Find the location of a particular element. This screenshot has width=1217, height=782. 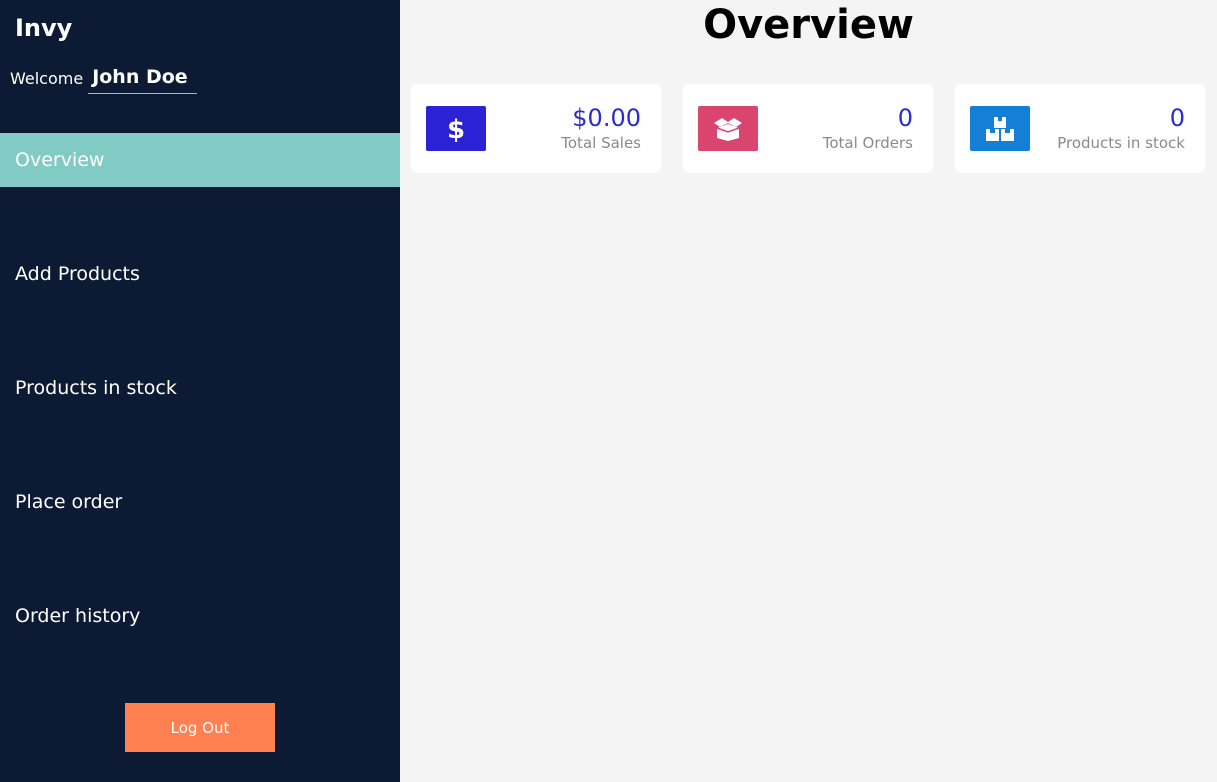

total-orders-value: 0 is located at coordinates (905, 118).